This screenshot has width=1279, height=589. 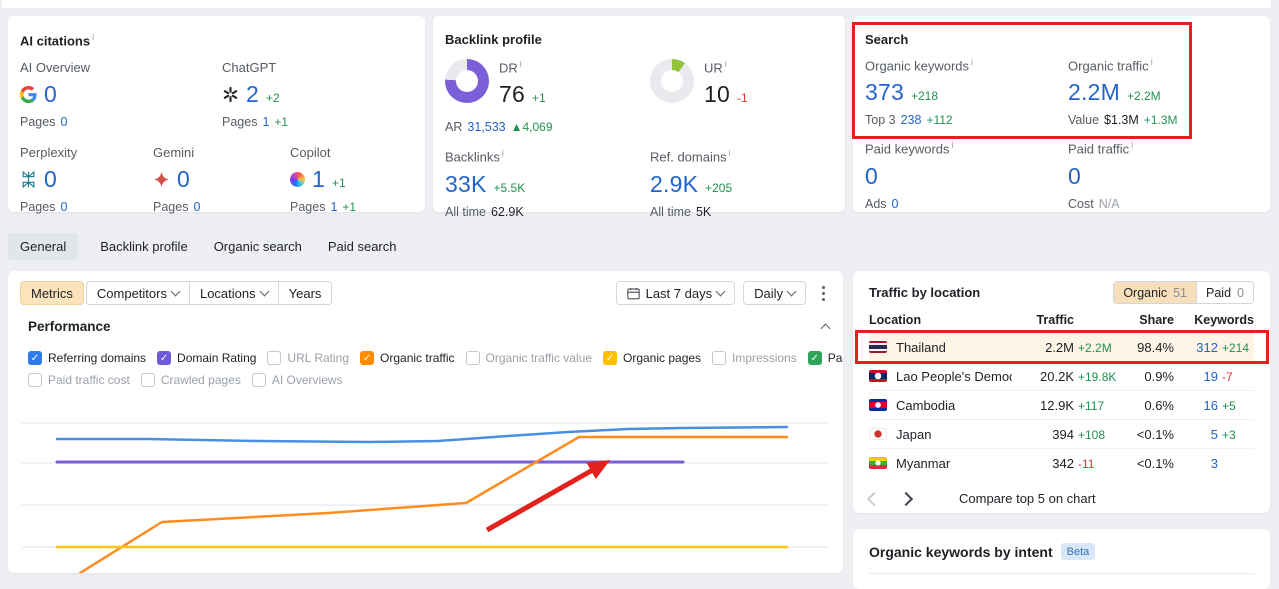 I want to click on cambodia-flag, so click(x=878, y=405).